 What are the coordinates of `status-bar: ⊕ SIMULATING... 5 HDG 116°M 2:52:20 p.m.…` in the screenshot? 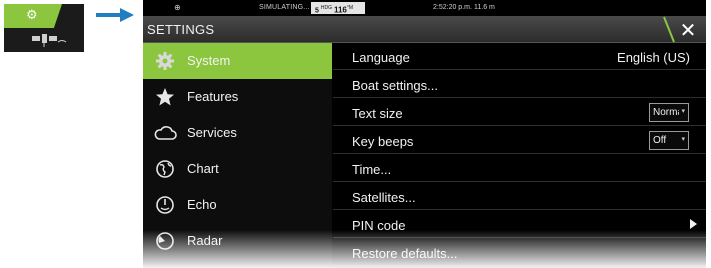 It's located at (424, 8).